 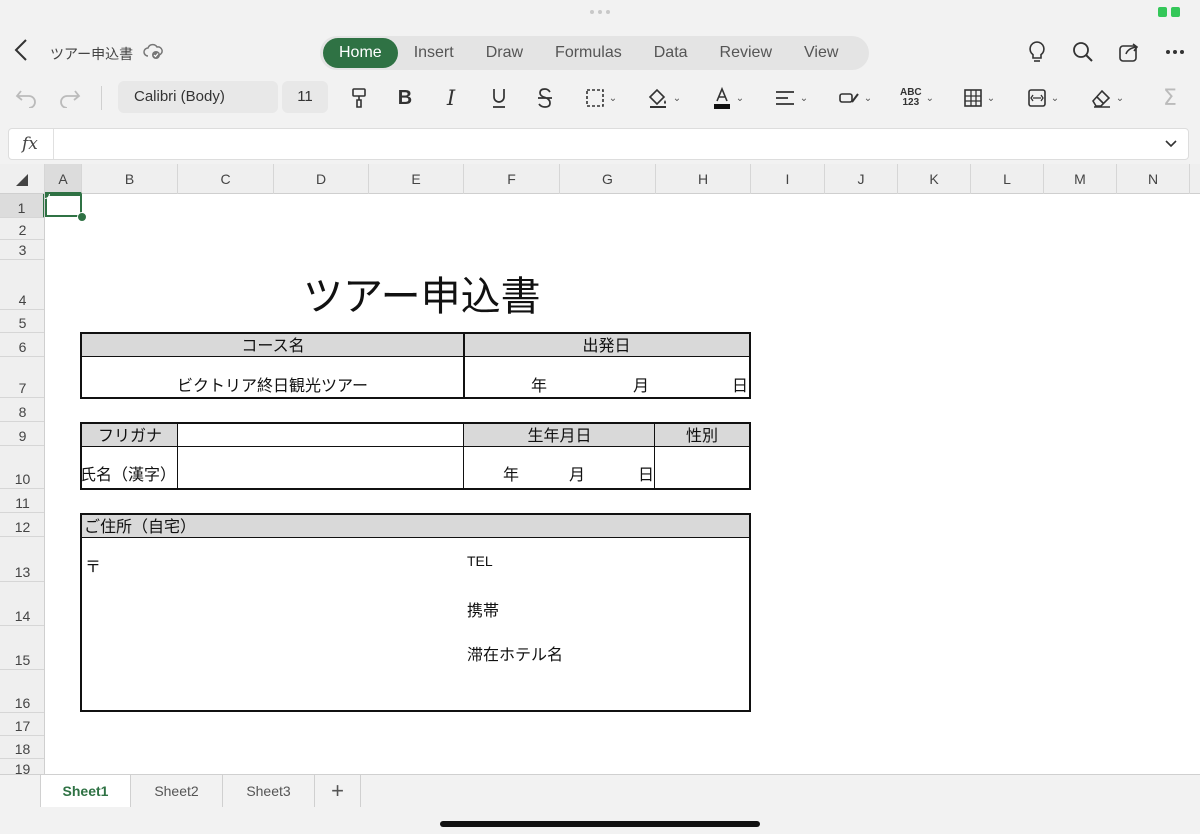 I want to click on align-dropdown: ⌄, so click(x=791, y=98).